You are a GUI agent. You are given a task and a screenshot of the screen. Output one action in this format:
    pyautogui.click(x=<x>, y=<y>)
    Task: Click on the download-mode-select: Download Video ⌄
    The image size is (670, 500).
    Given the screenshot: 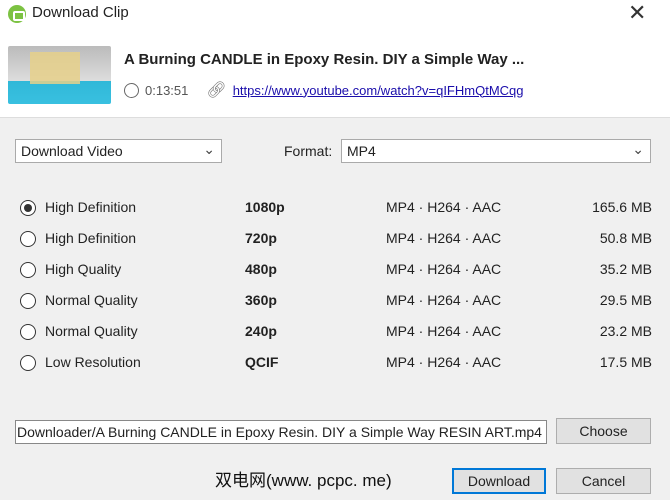 What is the action you would take?
    pyautogui.click(x=118, y=151)
    